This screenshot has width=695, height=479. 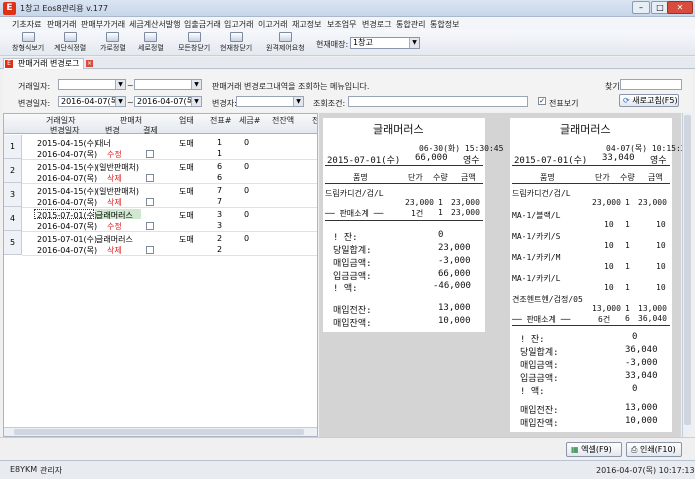 What do you see at coordinates (404, 183) in the screenshot?
I see `divider` at bounding box center [404, 183].